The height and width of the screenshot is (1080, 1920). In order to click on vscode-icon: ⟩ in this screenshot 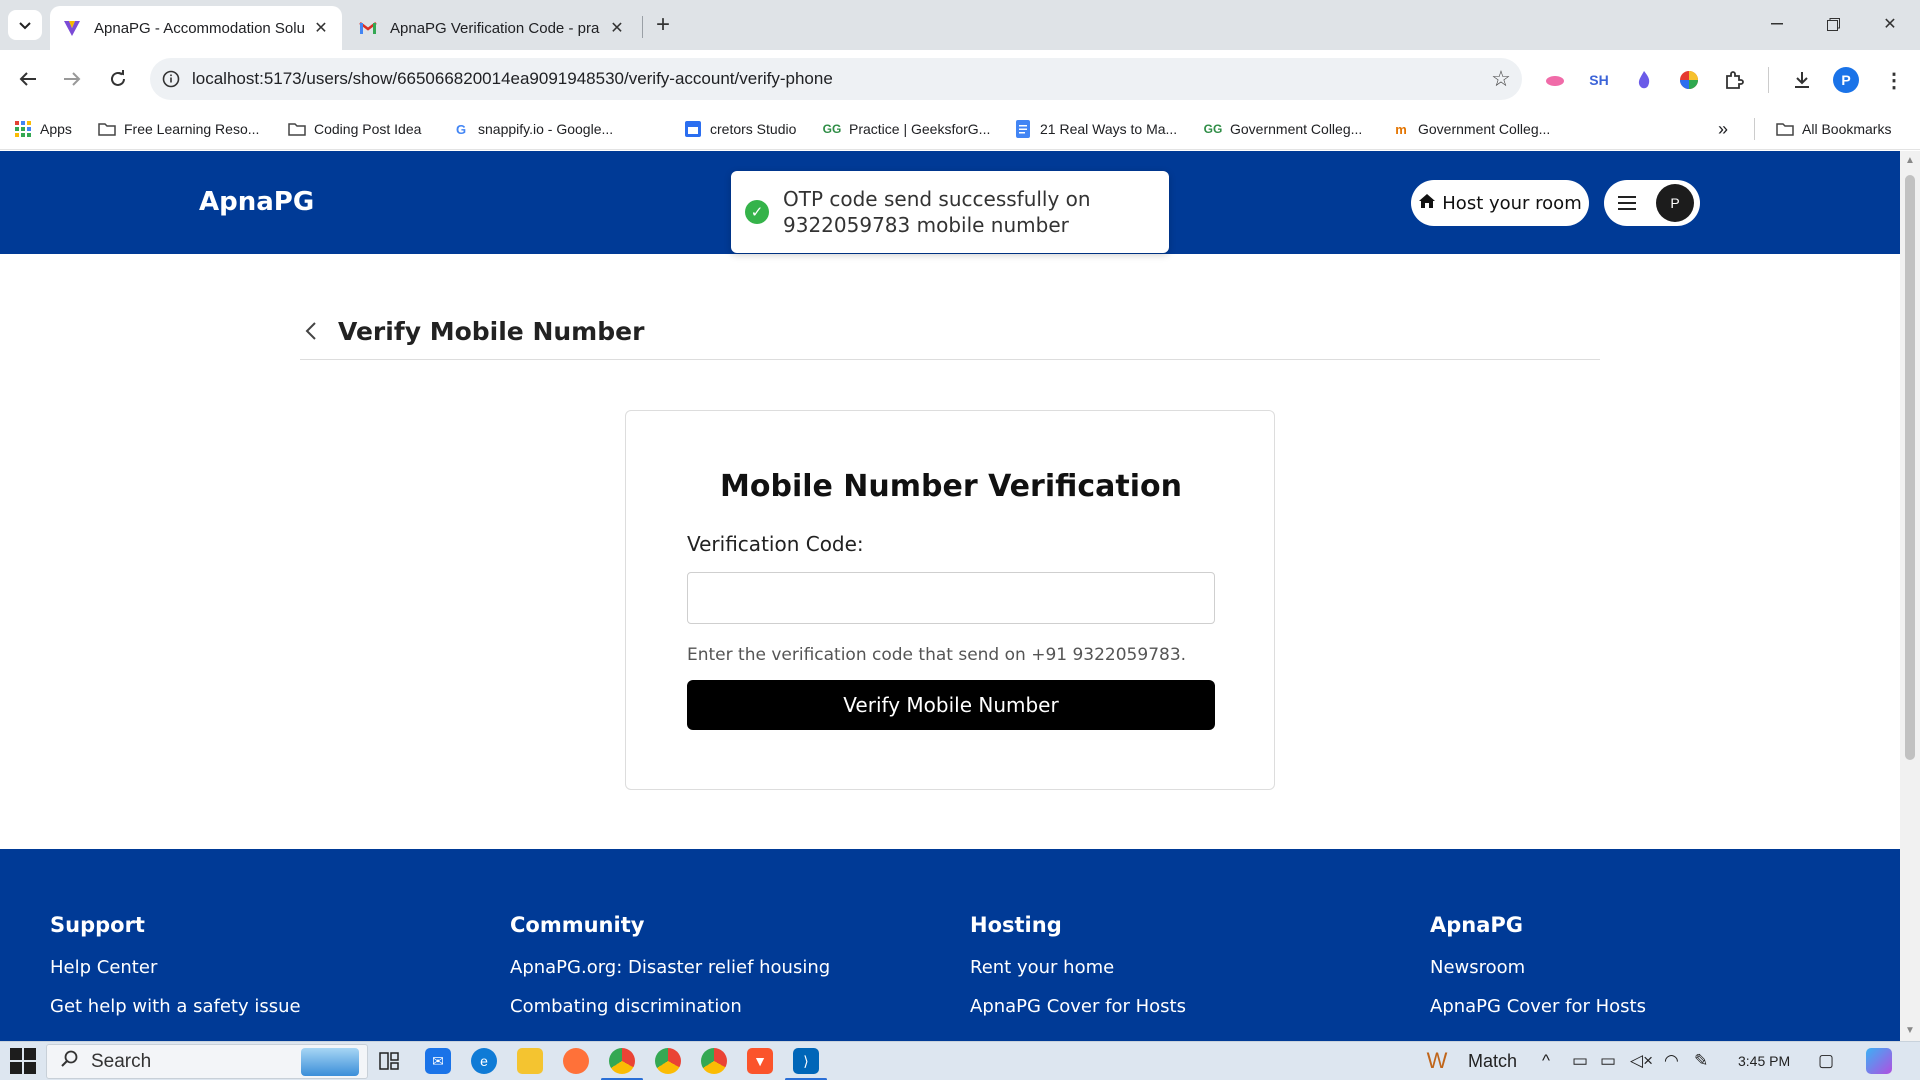, I will do `click(806, 1061)`.